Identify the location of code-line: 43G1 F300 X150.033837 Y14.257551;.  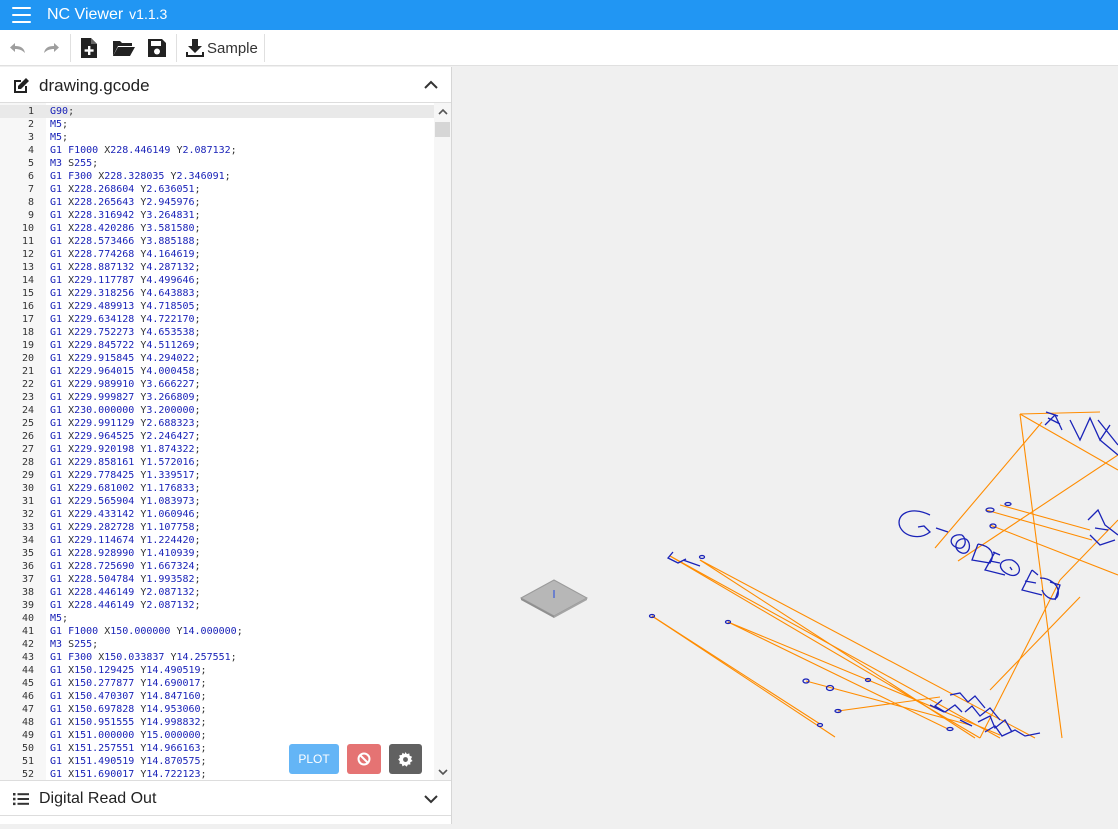
(217, 657).